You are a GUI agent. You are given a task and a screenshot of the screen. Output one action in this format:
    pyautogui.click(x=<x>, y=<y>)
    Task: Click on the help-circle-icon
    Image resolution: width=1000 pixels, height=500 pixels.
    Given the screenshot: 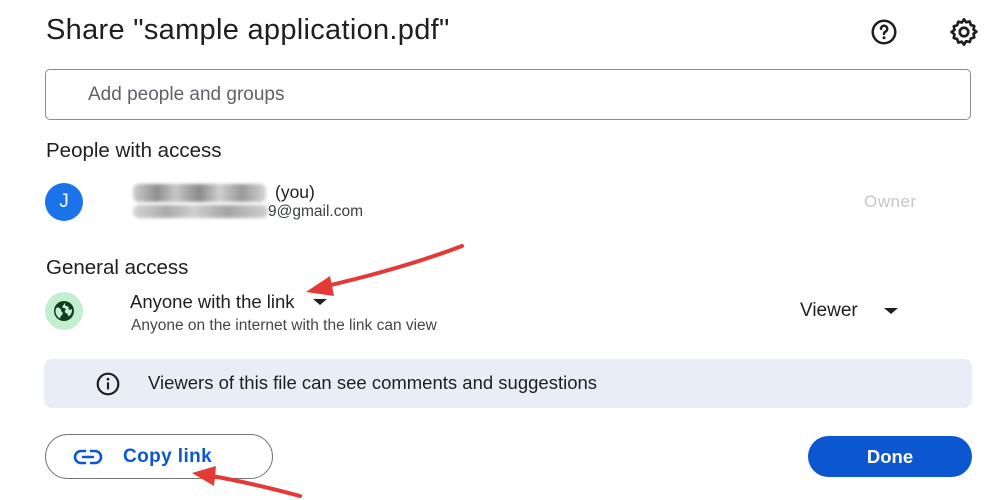 What is the action you would take?
    pyautogui.click(x=884, y=32)
    